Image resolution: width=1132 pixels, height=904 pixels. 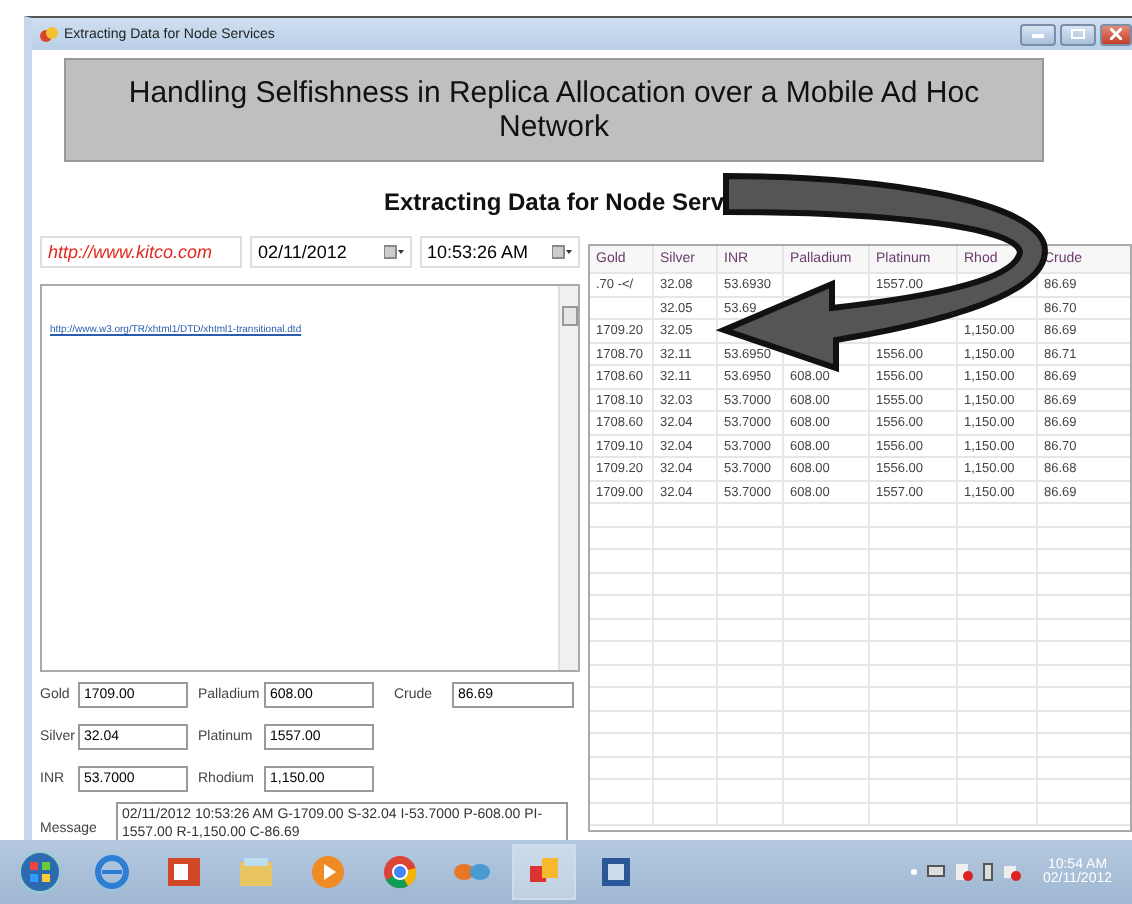 I want to click on url-field: http://www.kitco.com, so click(x=141, y=252).